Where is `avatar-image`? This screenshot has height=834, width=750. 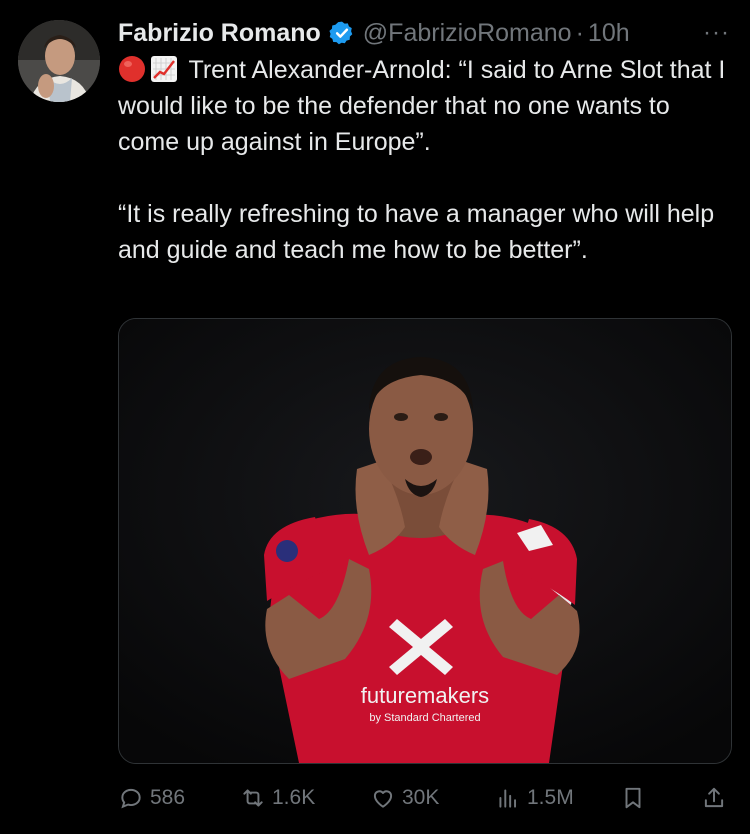 avatar-image is located at coordinates (59, 61).